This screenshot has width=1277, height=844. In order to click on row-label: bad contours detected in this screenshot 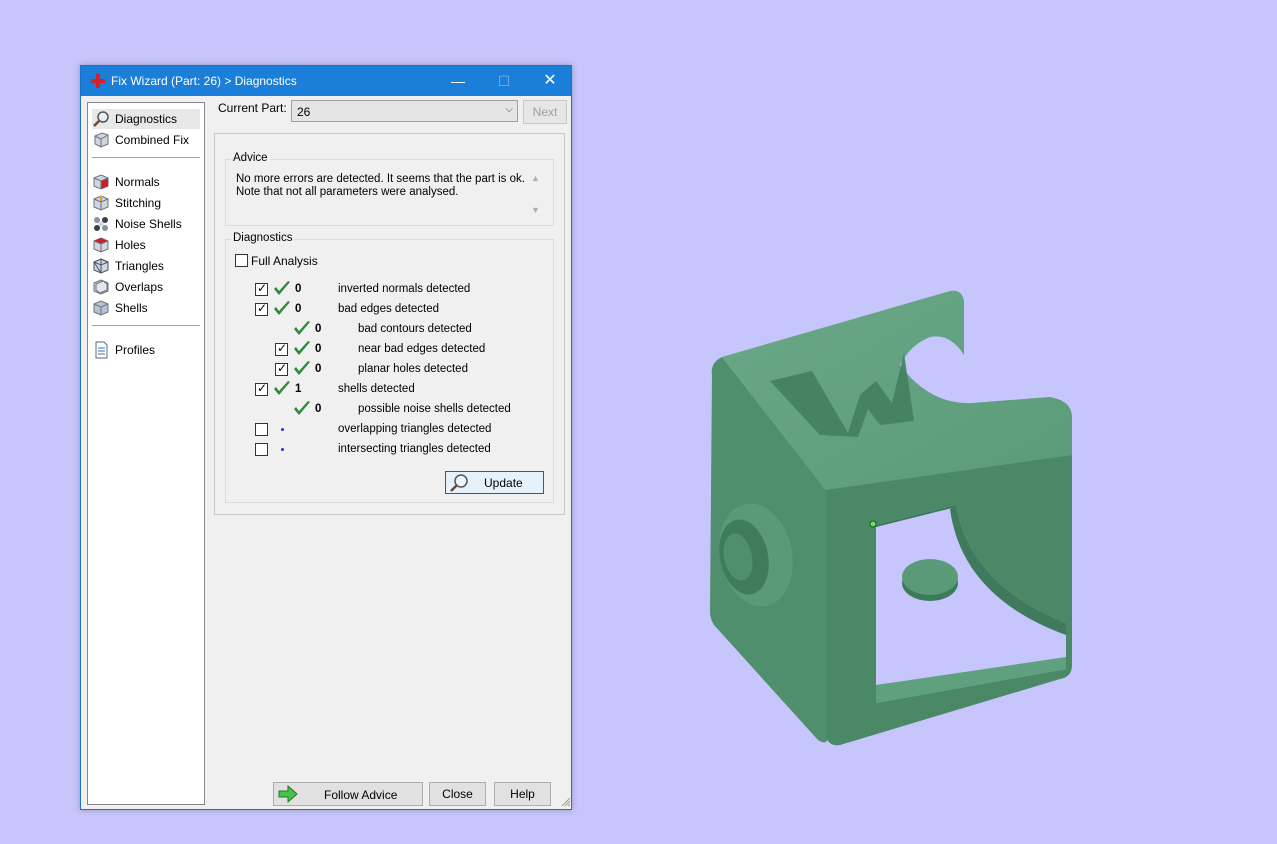, I will do `click(415, 329)`.